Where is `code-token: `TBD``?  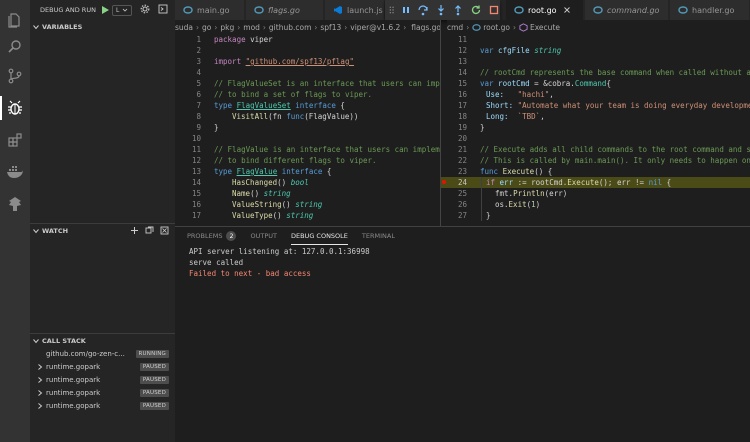 code-token: `TBD` is located at coordinates (529, 116).